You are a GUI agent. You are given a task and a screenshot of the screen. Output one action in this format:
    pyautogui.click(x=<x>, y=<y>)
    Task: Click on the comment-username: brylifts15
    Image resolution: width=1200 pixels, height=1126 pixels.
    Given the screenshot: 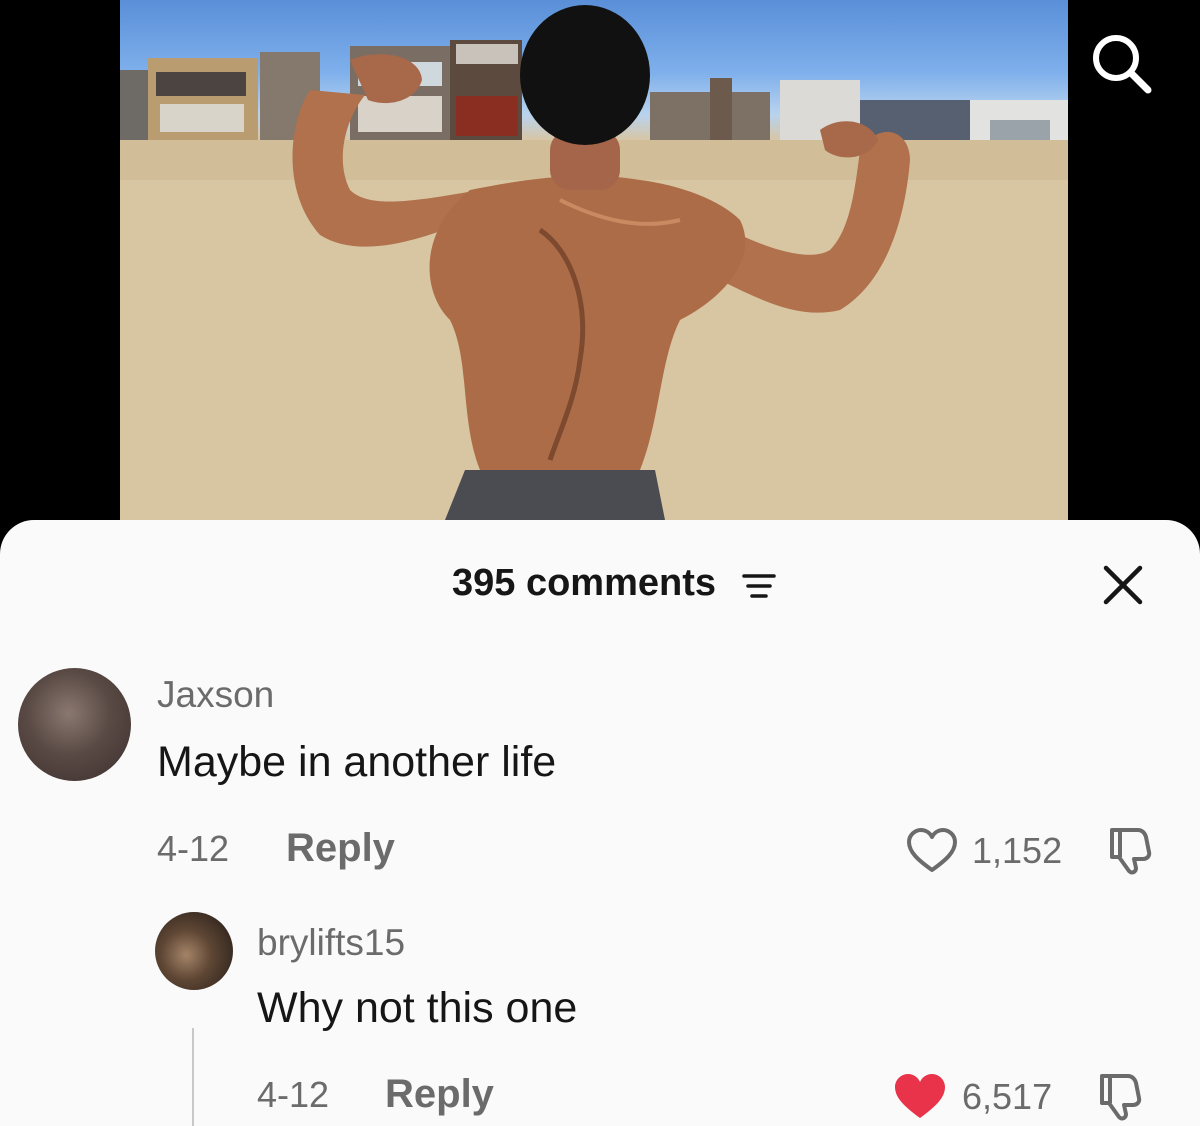 What is the action you would take?
    pyautogui.click(x=331, y=943)
    